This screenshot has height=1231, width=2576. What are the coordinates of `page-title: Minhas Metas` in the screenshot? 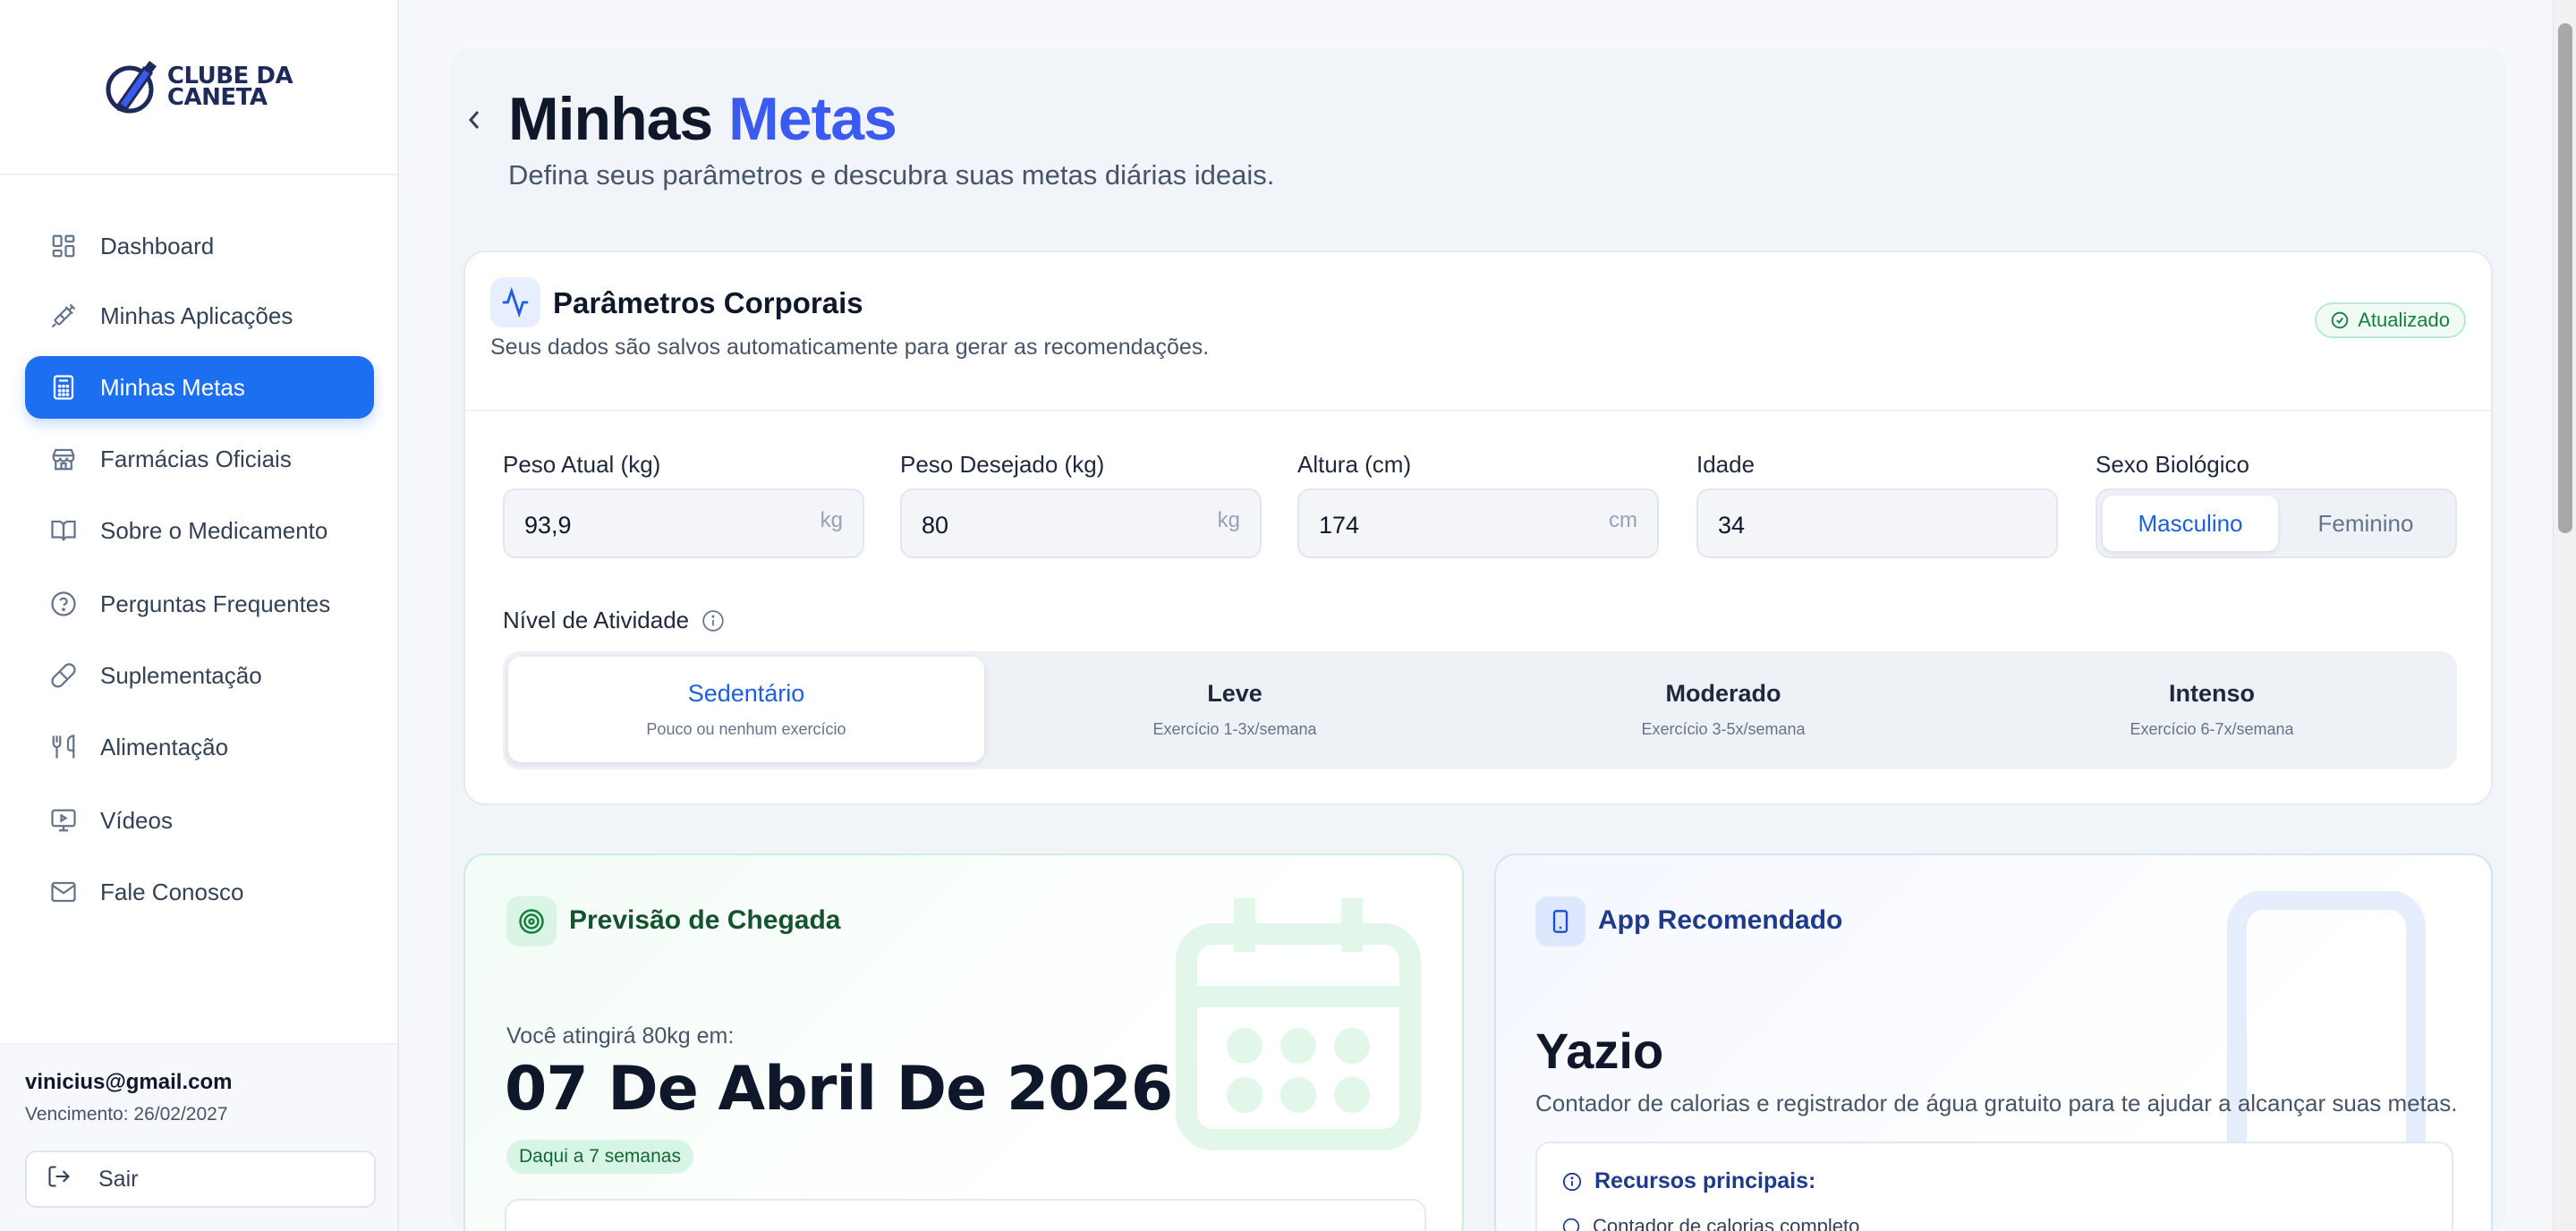 It's located at (702, 119).